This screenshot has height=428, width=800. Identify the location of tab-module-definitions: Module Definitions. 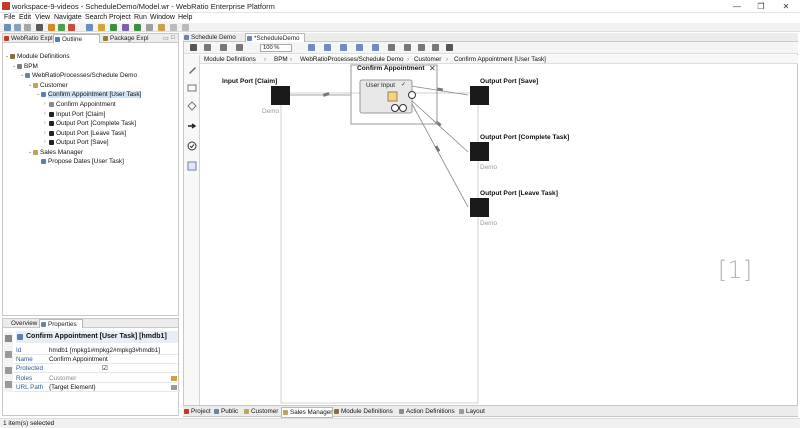
(363, 411).